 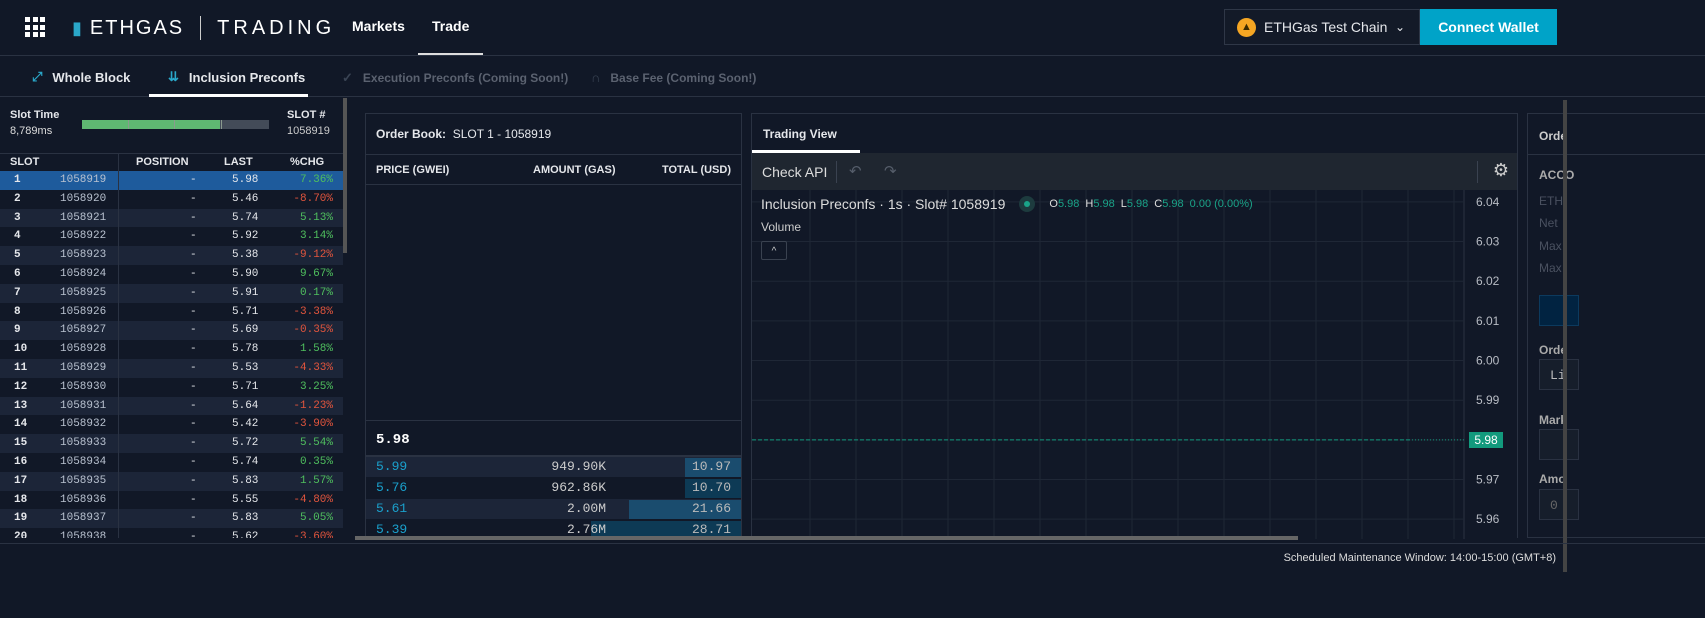 What do you see at coordinates (855, 171) in the screenshot?
I see `undo-icon: ↶` at bounding box center [855, 171].